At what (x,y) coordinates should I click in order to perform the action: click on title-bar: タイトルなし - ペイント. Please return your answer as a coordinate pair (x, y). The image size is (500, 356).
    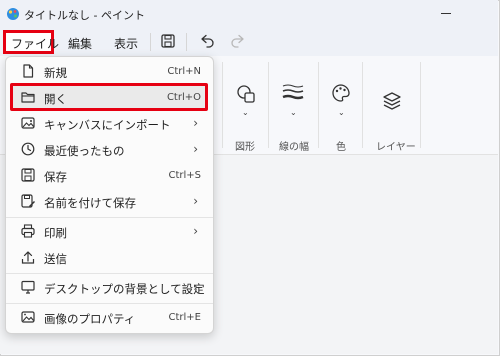
    Looking at the image, I should click on (249, 14).